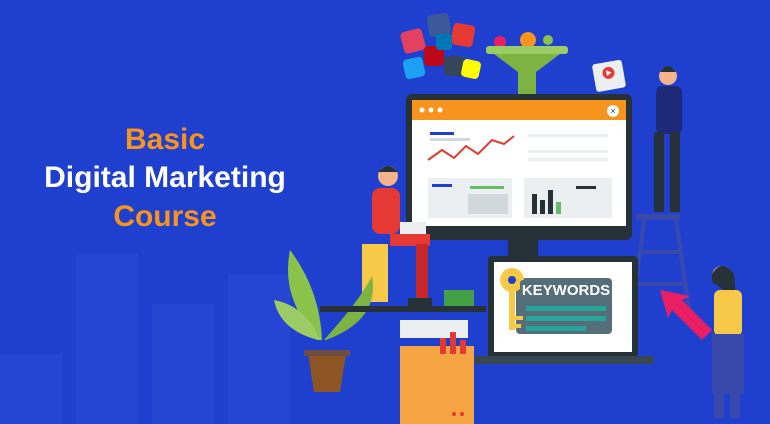 The image size is (770, 424). I want to click on box-icon, so click(437, 372).